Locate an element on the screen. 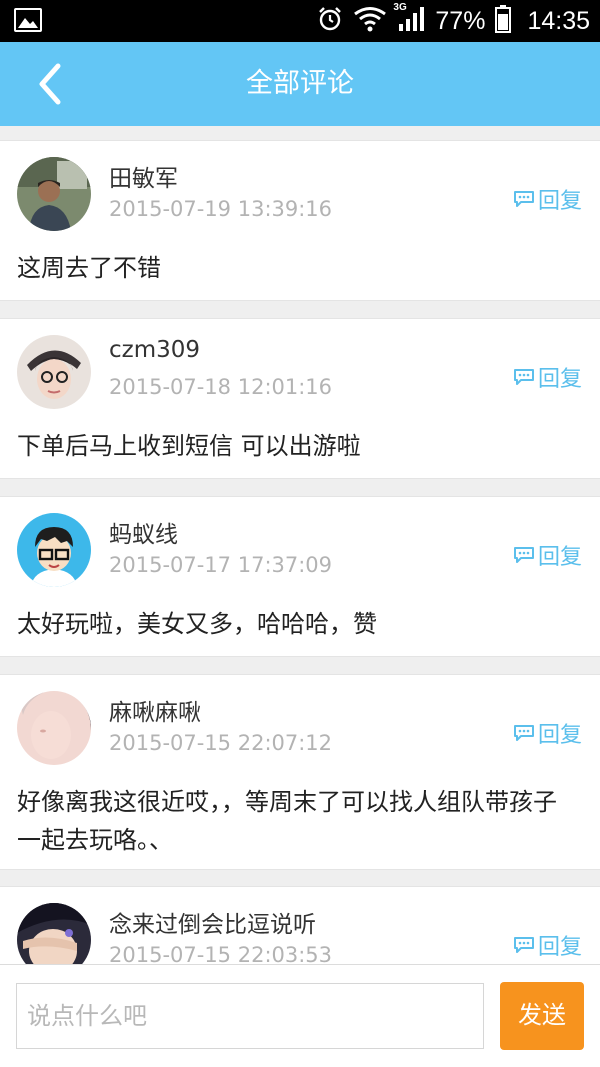  comment-time: 2015-07-15 22:03:53 is located at coordinates (221, 953).